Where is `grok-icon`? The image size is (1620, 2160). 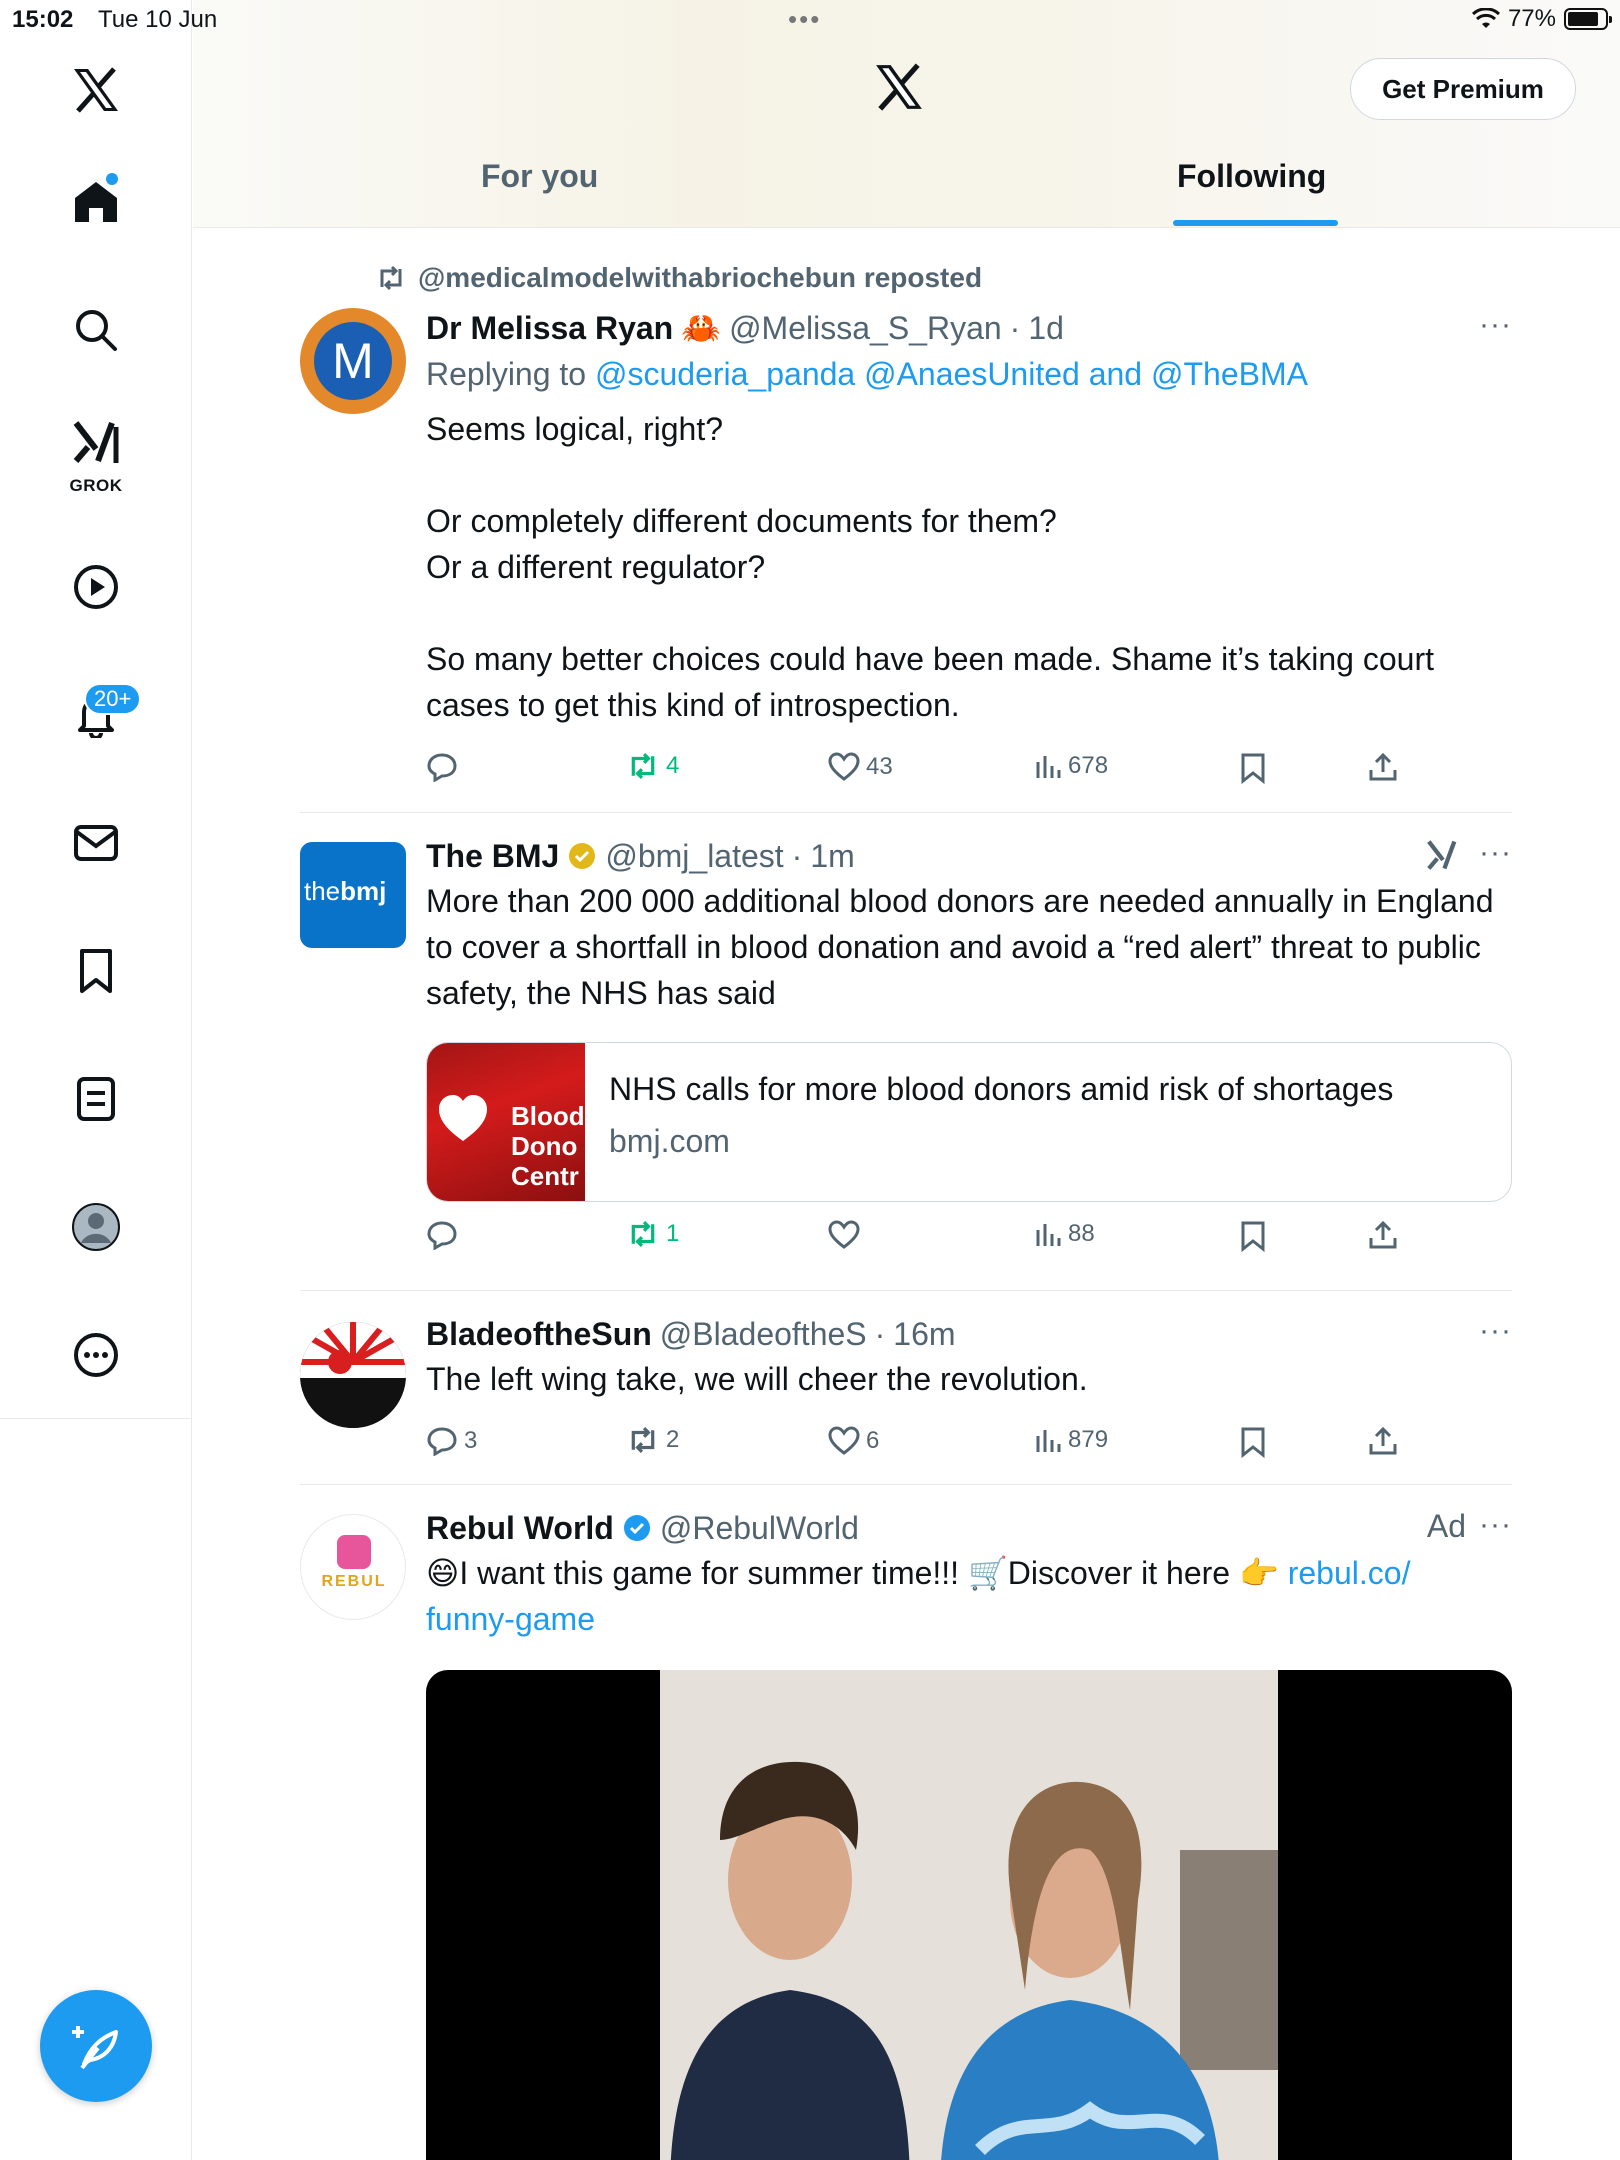
grok-icon is located at coordinates (96, 442).